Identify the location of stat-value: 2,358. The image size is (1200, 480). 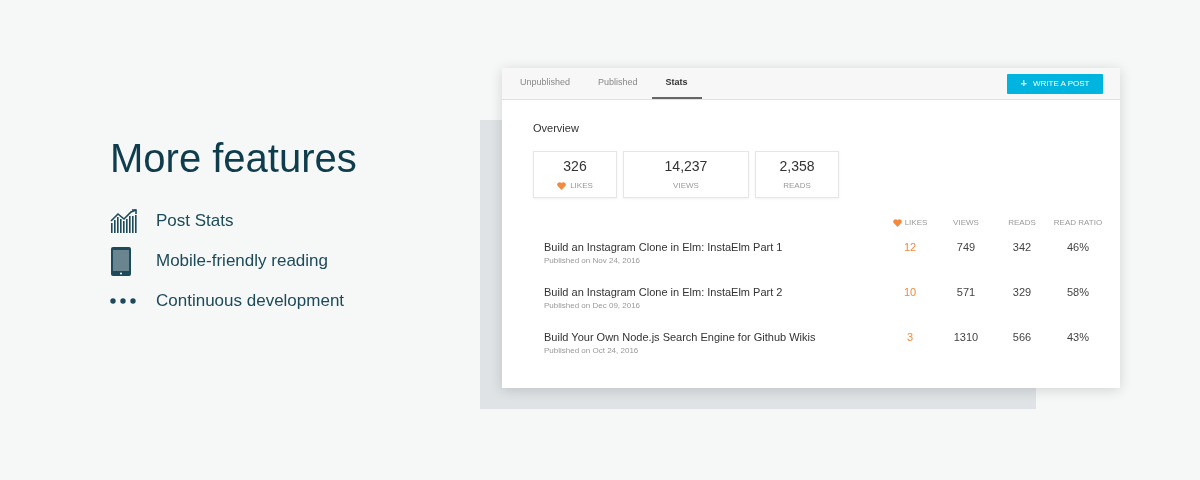
(797, 166).